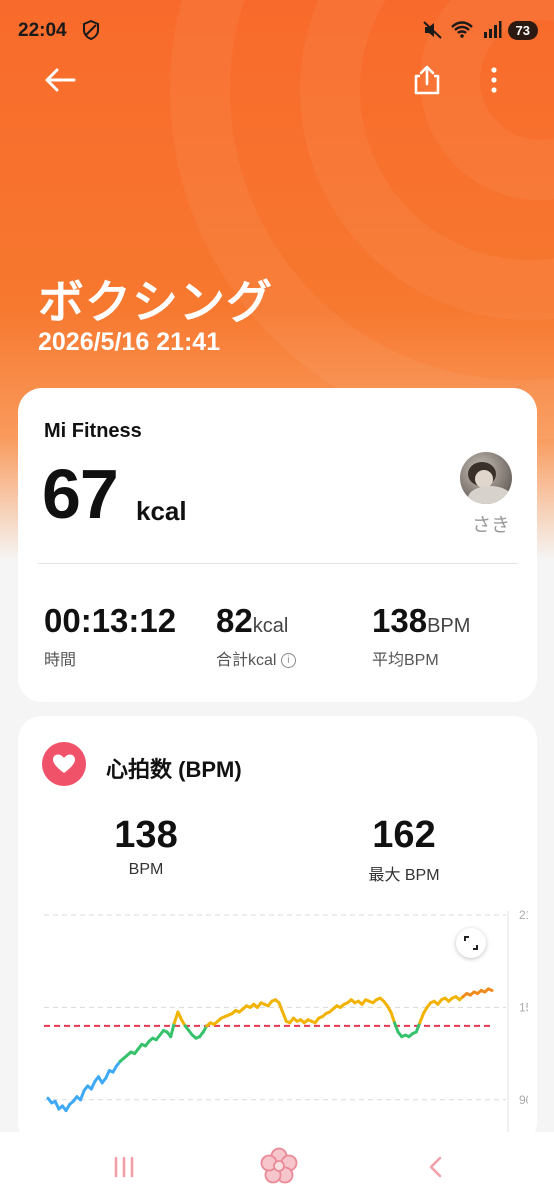 Image resolution: width=554 pixels, height=1200 pixels. Describe the element at coordinates (174, 769) in the screenshot. I see `heart-rate-title: 心拍数 (BPM)` at that location.